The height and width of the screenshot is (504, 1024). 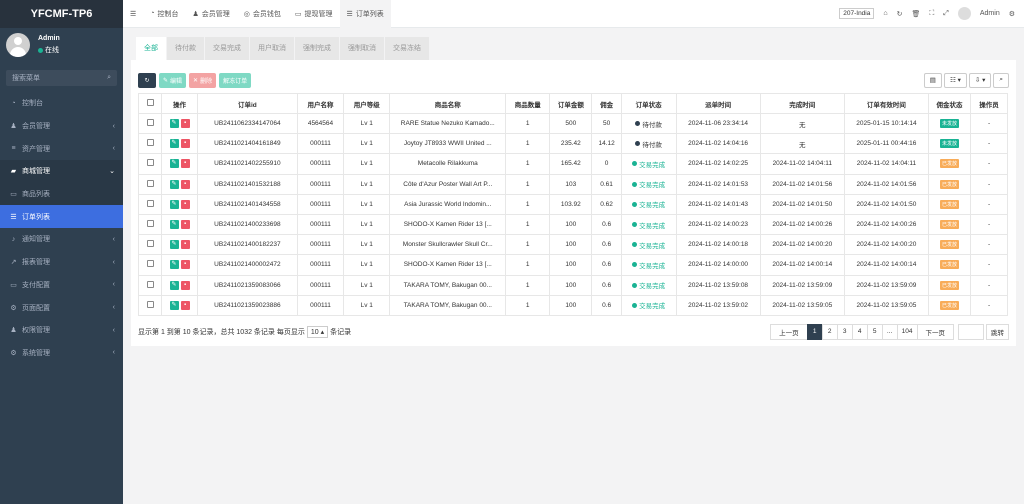 I want to click on jump-button: 跳转, so click(x=997, y=331).